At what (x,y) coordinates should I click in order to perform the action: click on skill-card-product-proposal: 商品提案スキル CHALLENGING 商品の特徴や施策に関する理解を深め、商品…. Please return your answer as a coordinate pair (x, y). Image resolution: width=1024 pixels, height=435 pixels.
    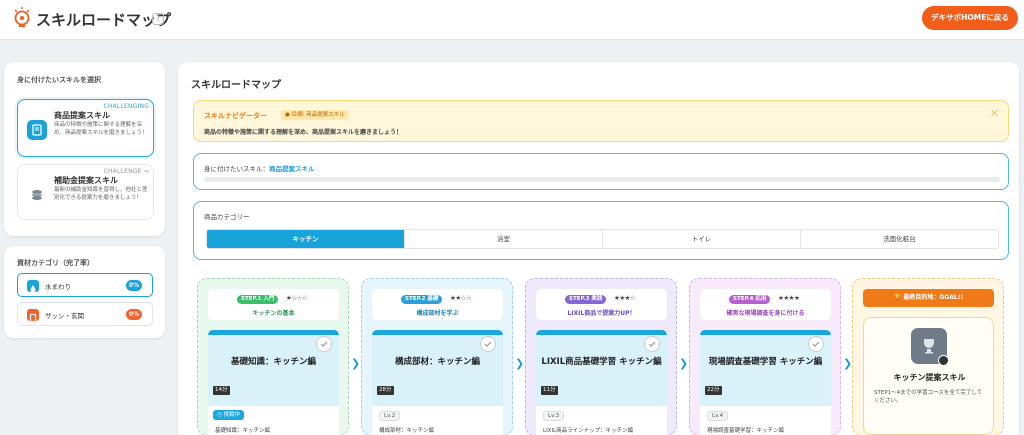
    Looking at the image, I should click on (85, 128).